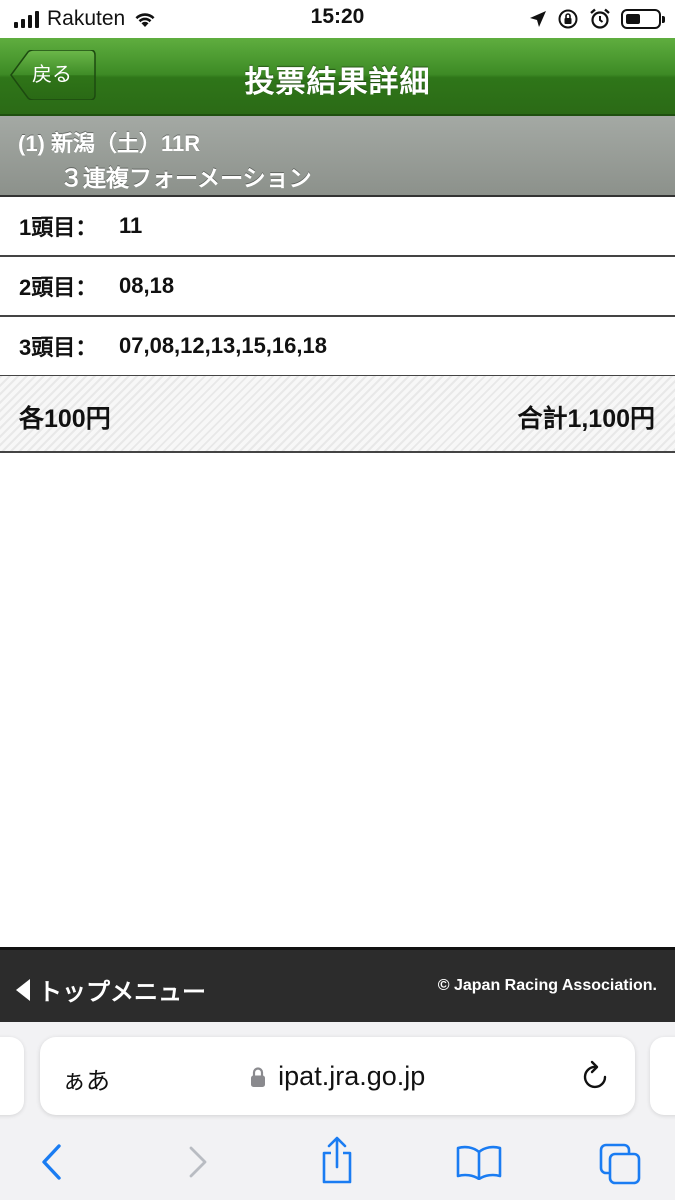 The image size is (675, 1200). I want to click on selection-value: 07,08,12,13,15,16,18, so click(223, 345).